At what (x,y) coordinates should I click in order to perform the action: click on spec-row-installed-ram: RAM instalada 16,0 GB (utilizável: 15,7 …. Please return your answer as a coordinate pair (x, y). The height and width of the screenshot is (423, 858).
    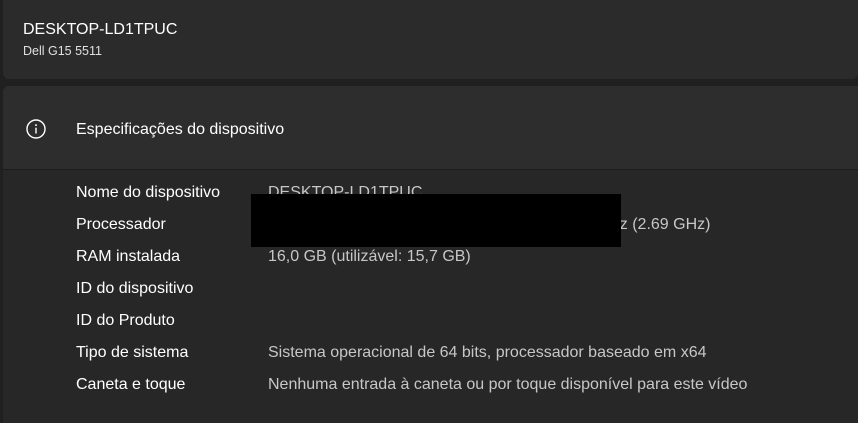
    Looking at the image, I should click on (430, 264).